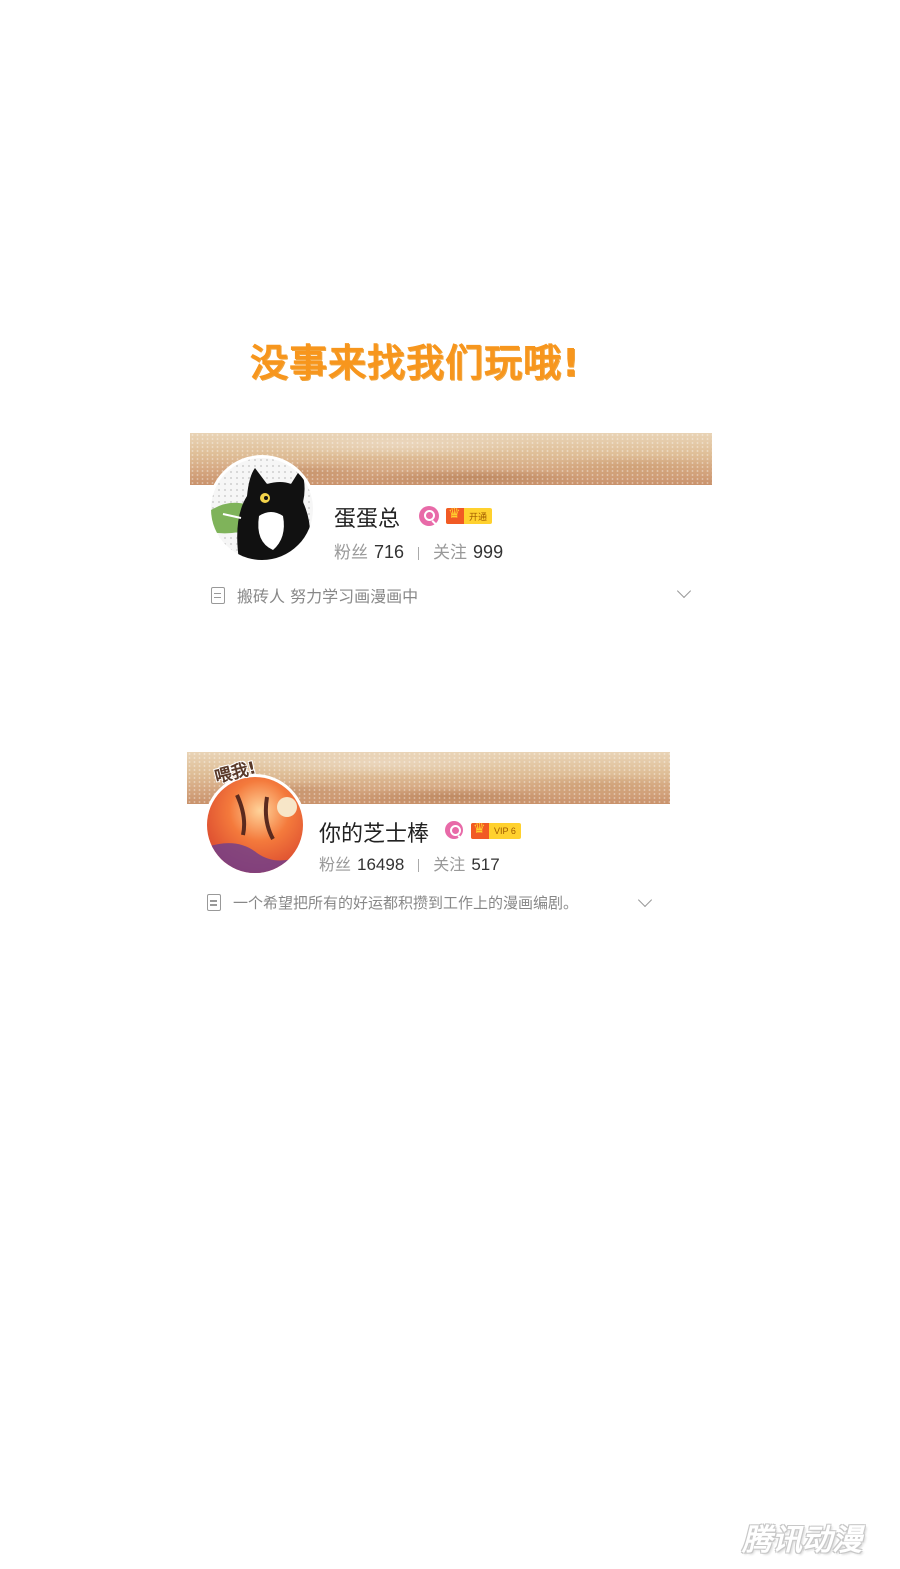 This screenshot has height=1569, width=900. Describe the element at coordinates (409, 863) in the screenshot. I see `profile-stats: 粉丝 16498 关注 517` at that location.